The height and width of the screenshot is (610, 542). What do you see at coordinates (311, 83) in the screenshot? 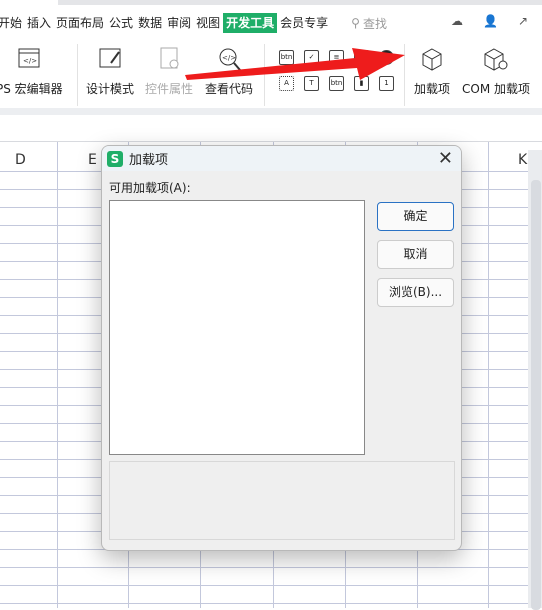
I see `textbox-control-icon: T` at bounding box center [311, 83].